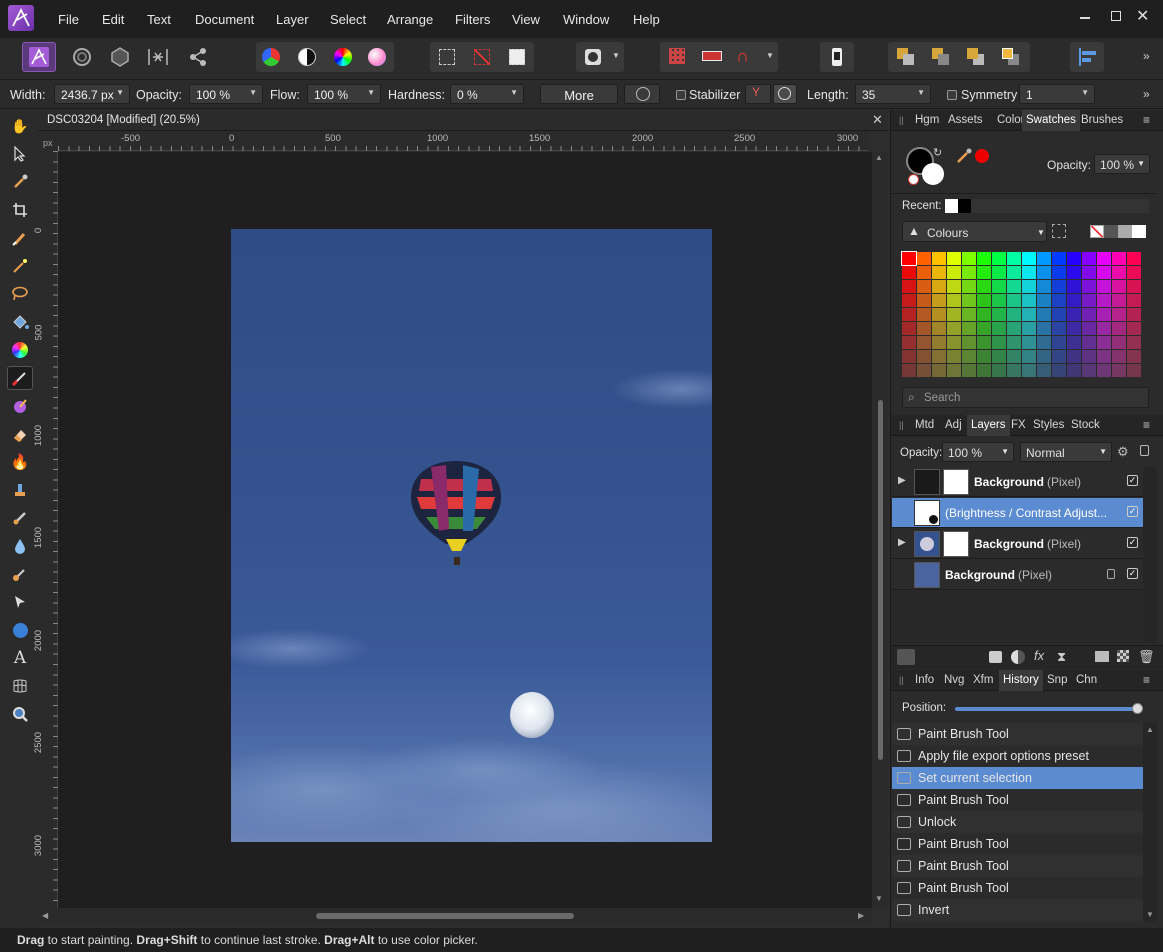 Image resolution: width=1163 pixels, height=952 pixels. Describe the element at coordinates (978, 452) in the screenshot. I see `layer-opacity-field: 100 % ▼` at that location.